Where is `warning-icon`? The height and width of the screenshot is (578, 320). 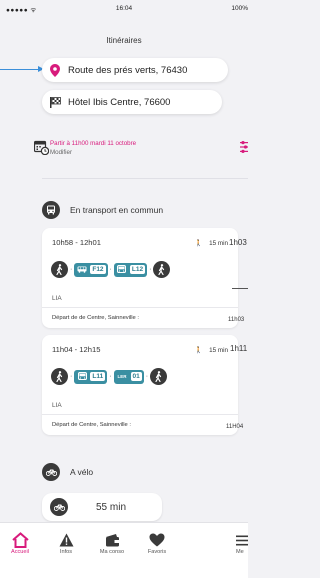 warning-icon is located at coordinates (66, 540).